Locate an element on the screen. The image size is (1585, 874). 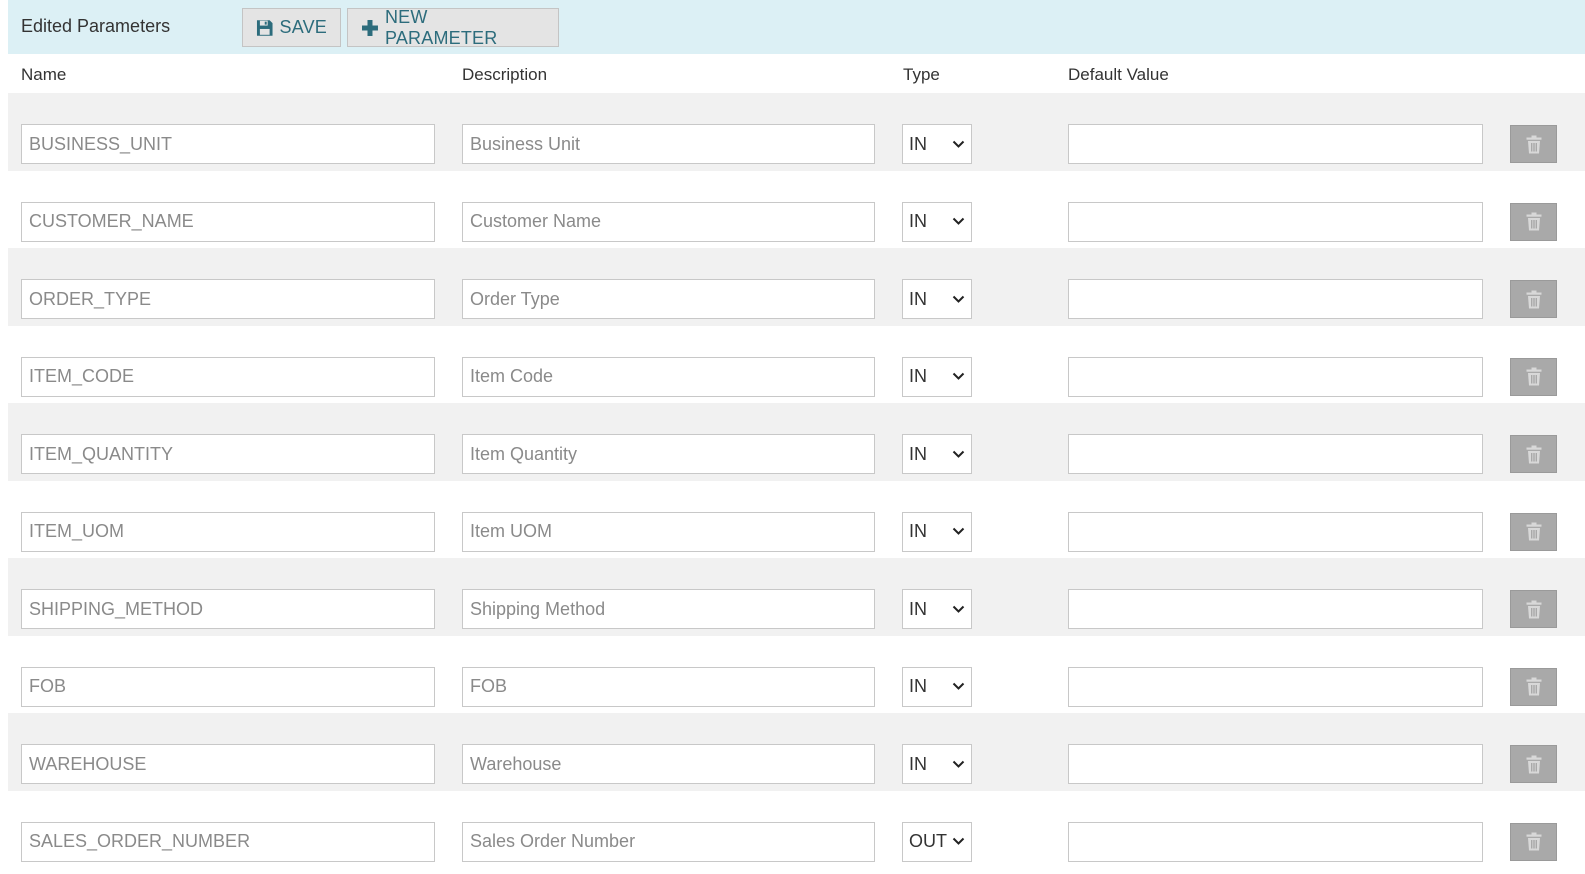
plus-icon is located at coordinates (369, 27).